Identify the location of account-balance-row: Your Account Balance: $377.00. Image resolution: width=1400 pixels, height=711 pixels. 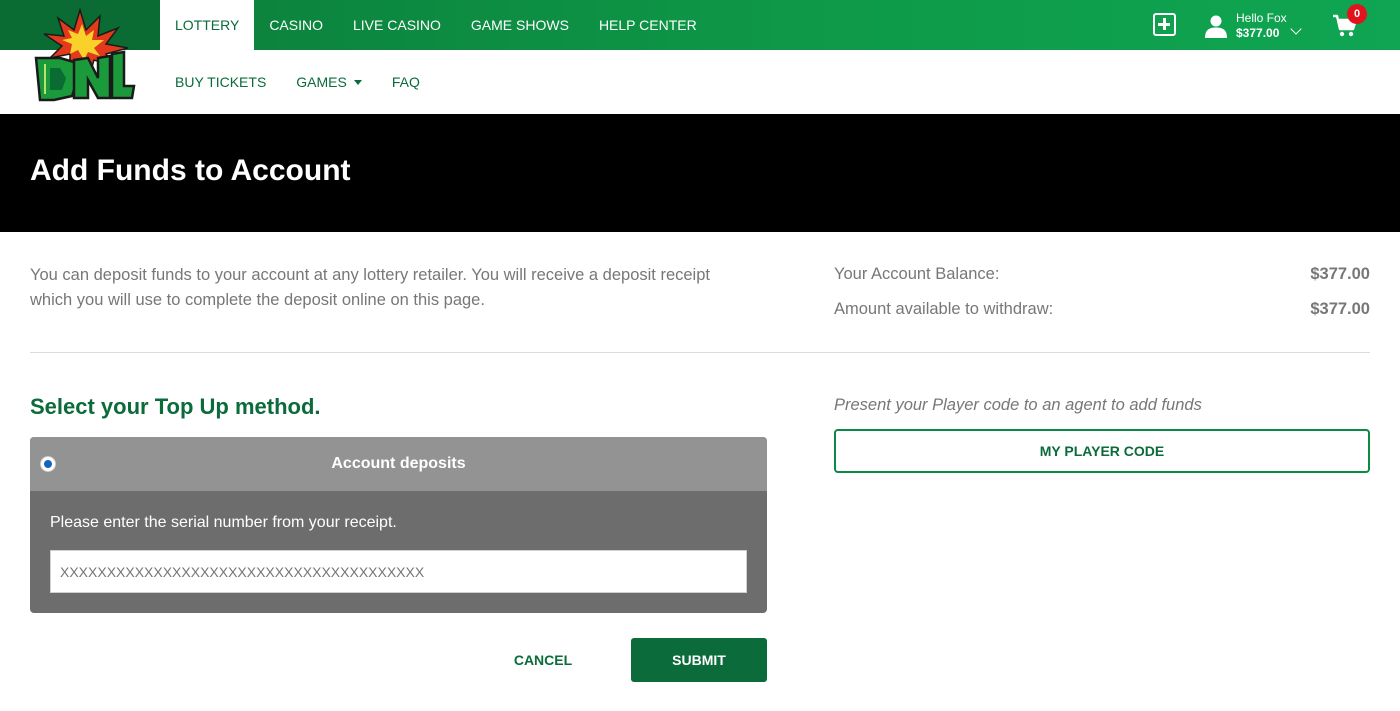
(1102, 274).